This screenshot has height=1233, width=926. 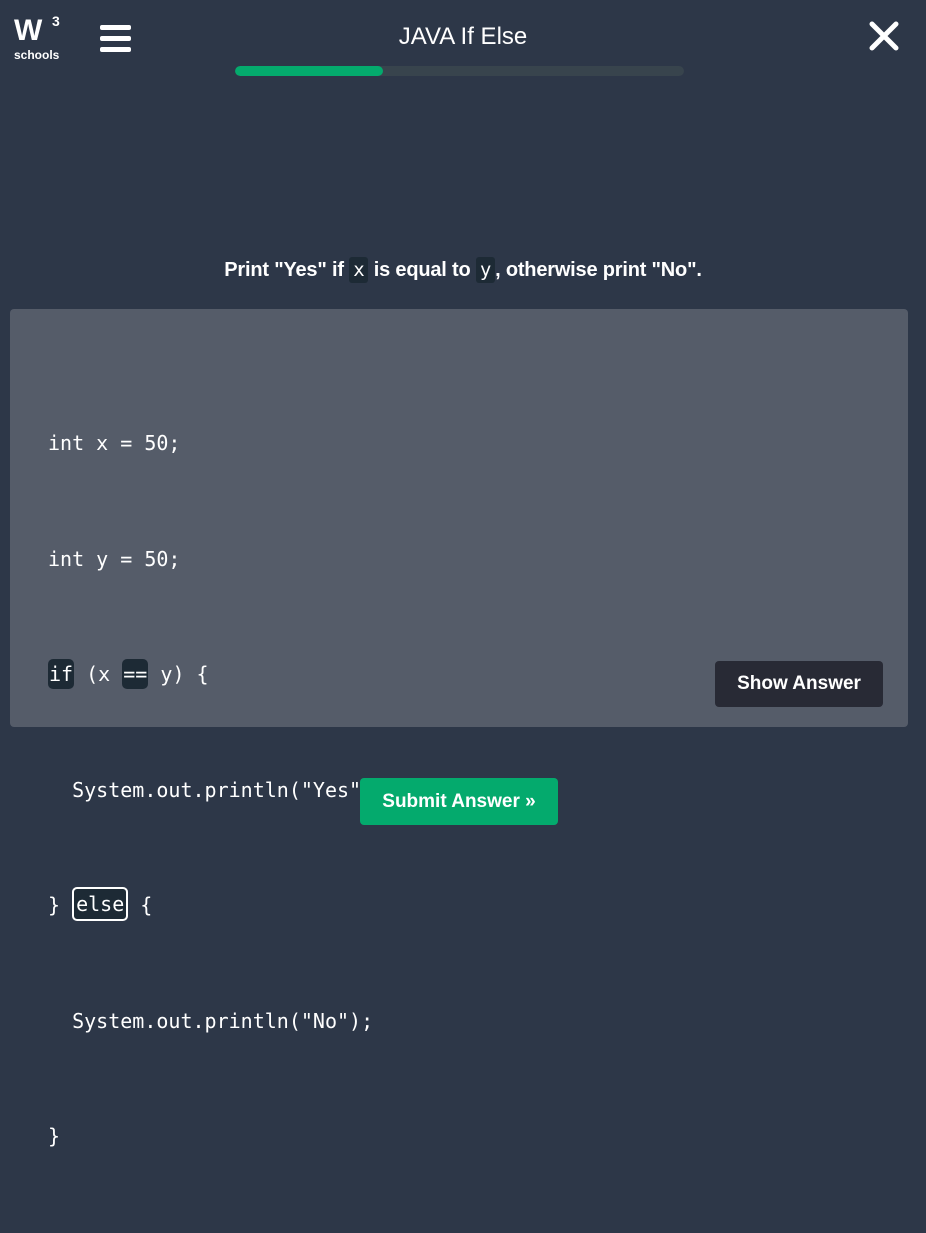 What do you see at coordinates (463, 36) in the screenshot?
I see `page-title: JAVA If Else` at bounding box center [463, 36].